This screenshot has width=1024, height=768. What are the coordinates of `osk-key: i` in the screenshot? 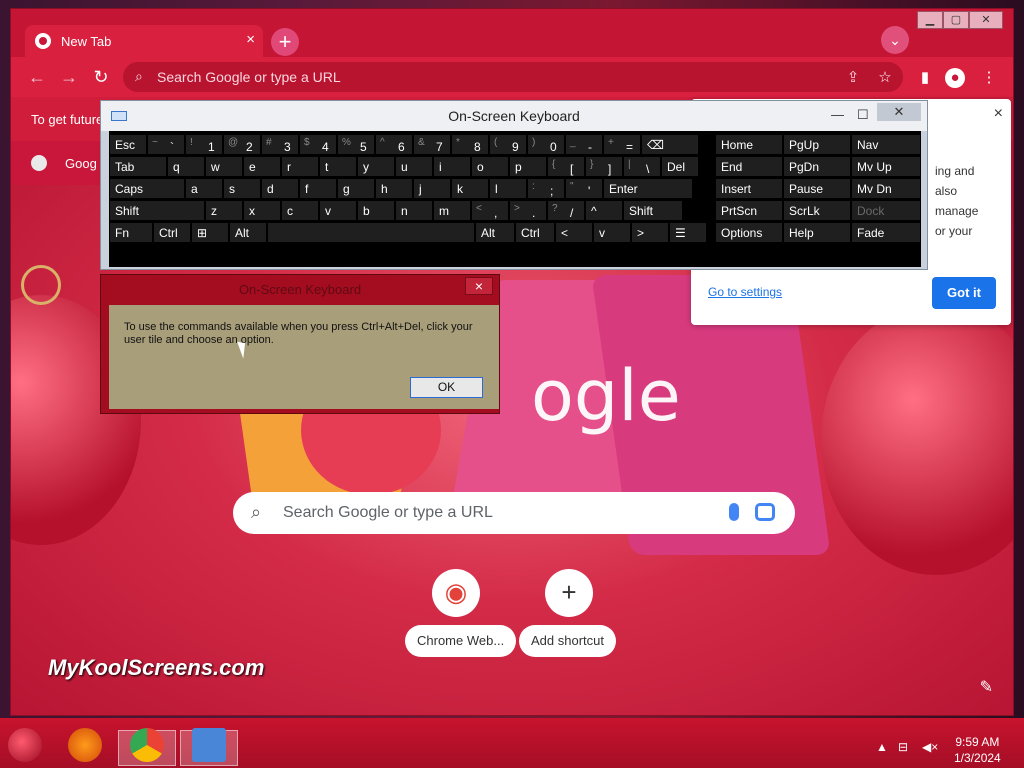 It's located at (452, 166).